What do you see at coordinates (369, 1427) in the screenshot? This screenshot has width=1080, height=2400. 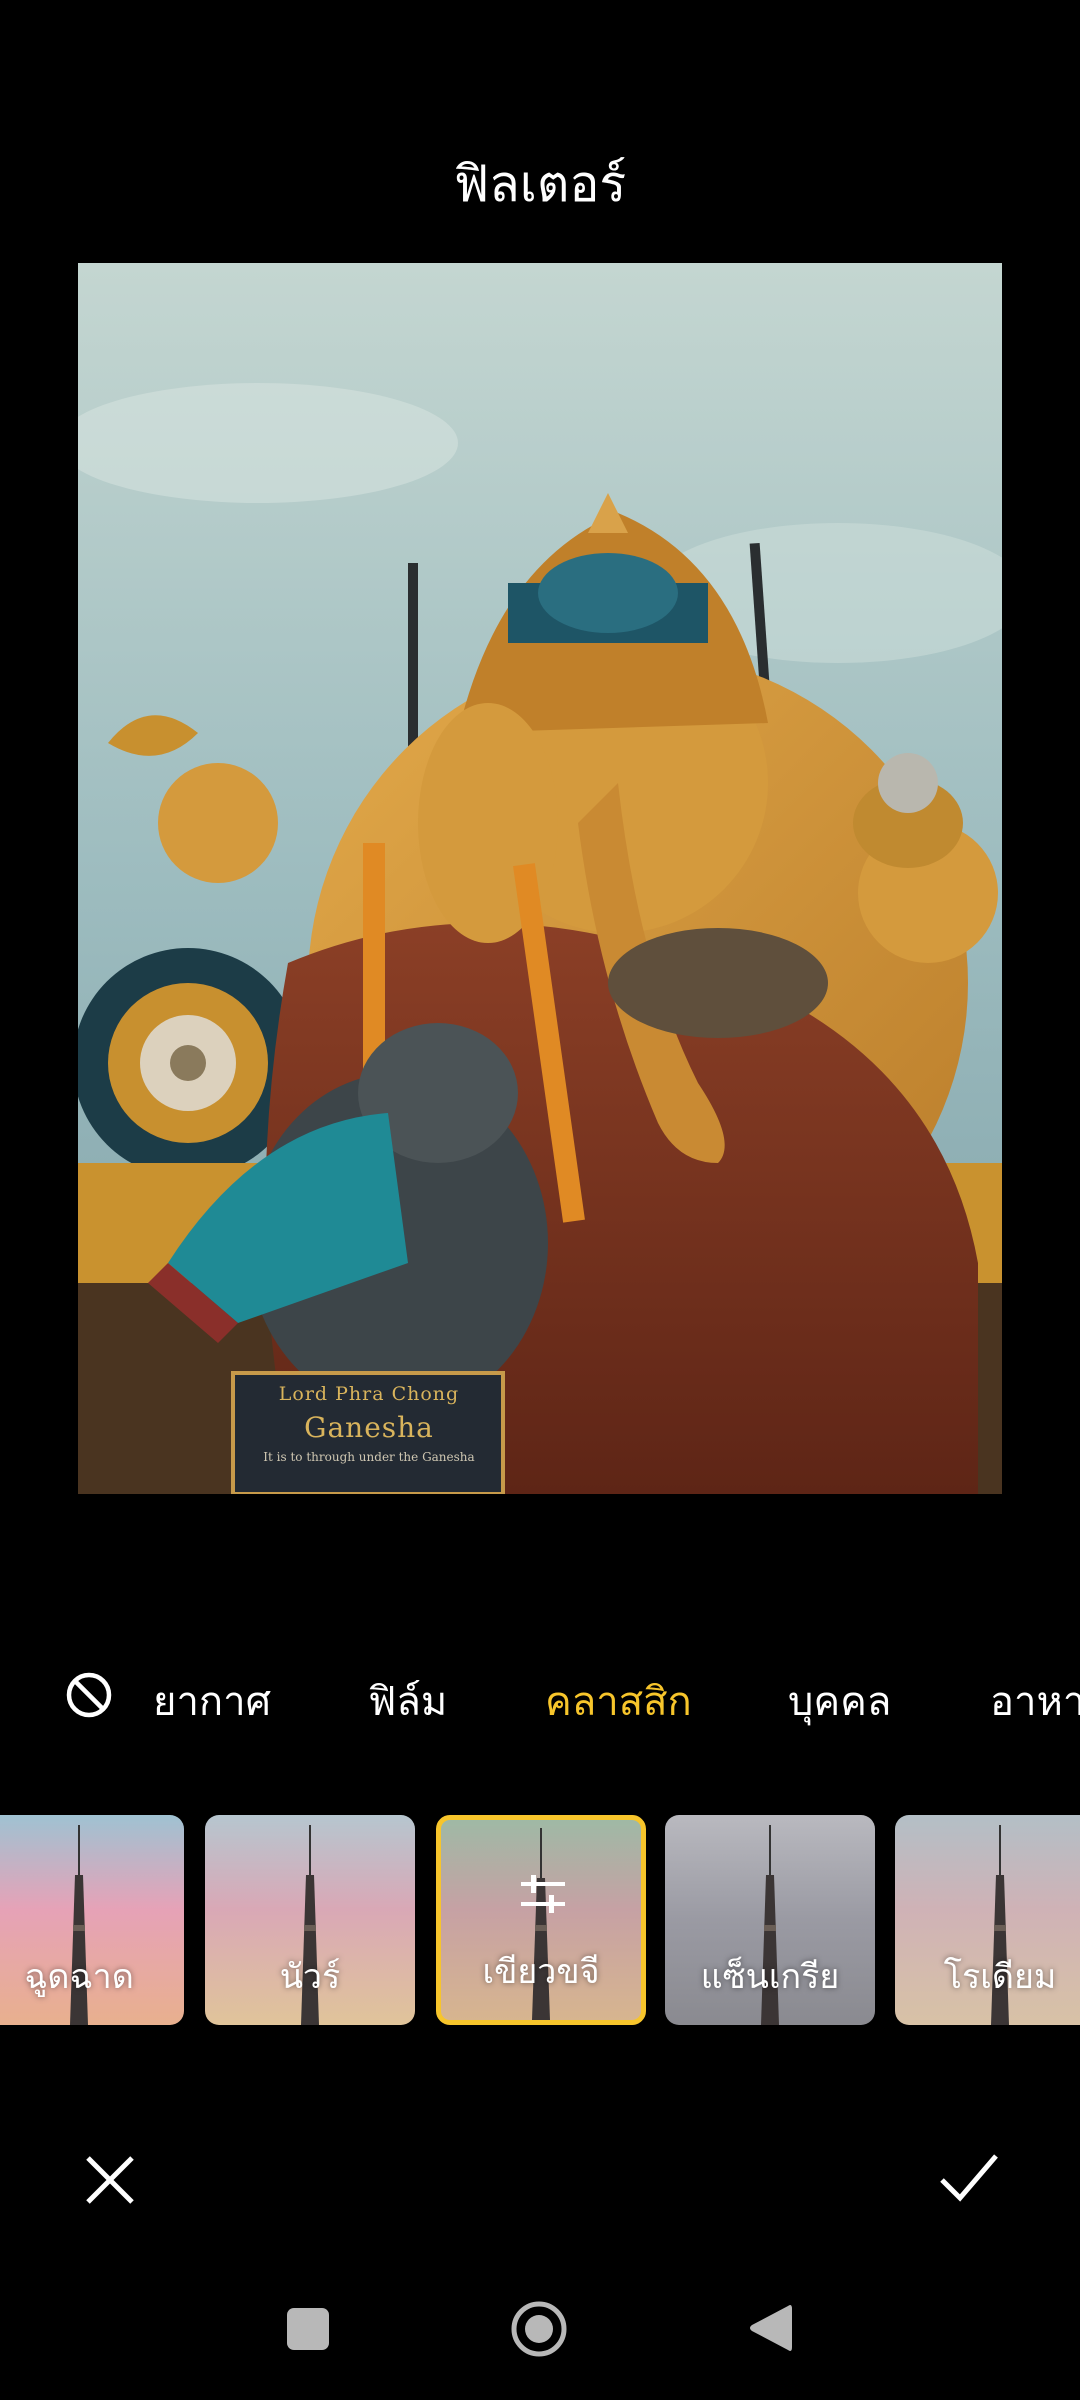 I see `plaque-line2: Ganesha` at bounding box center [369, 1427].